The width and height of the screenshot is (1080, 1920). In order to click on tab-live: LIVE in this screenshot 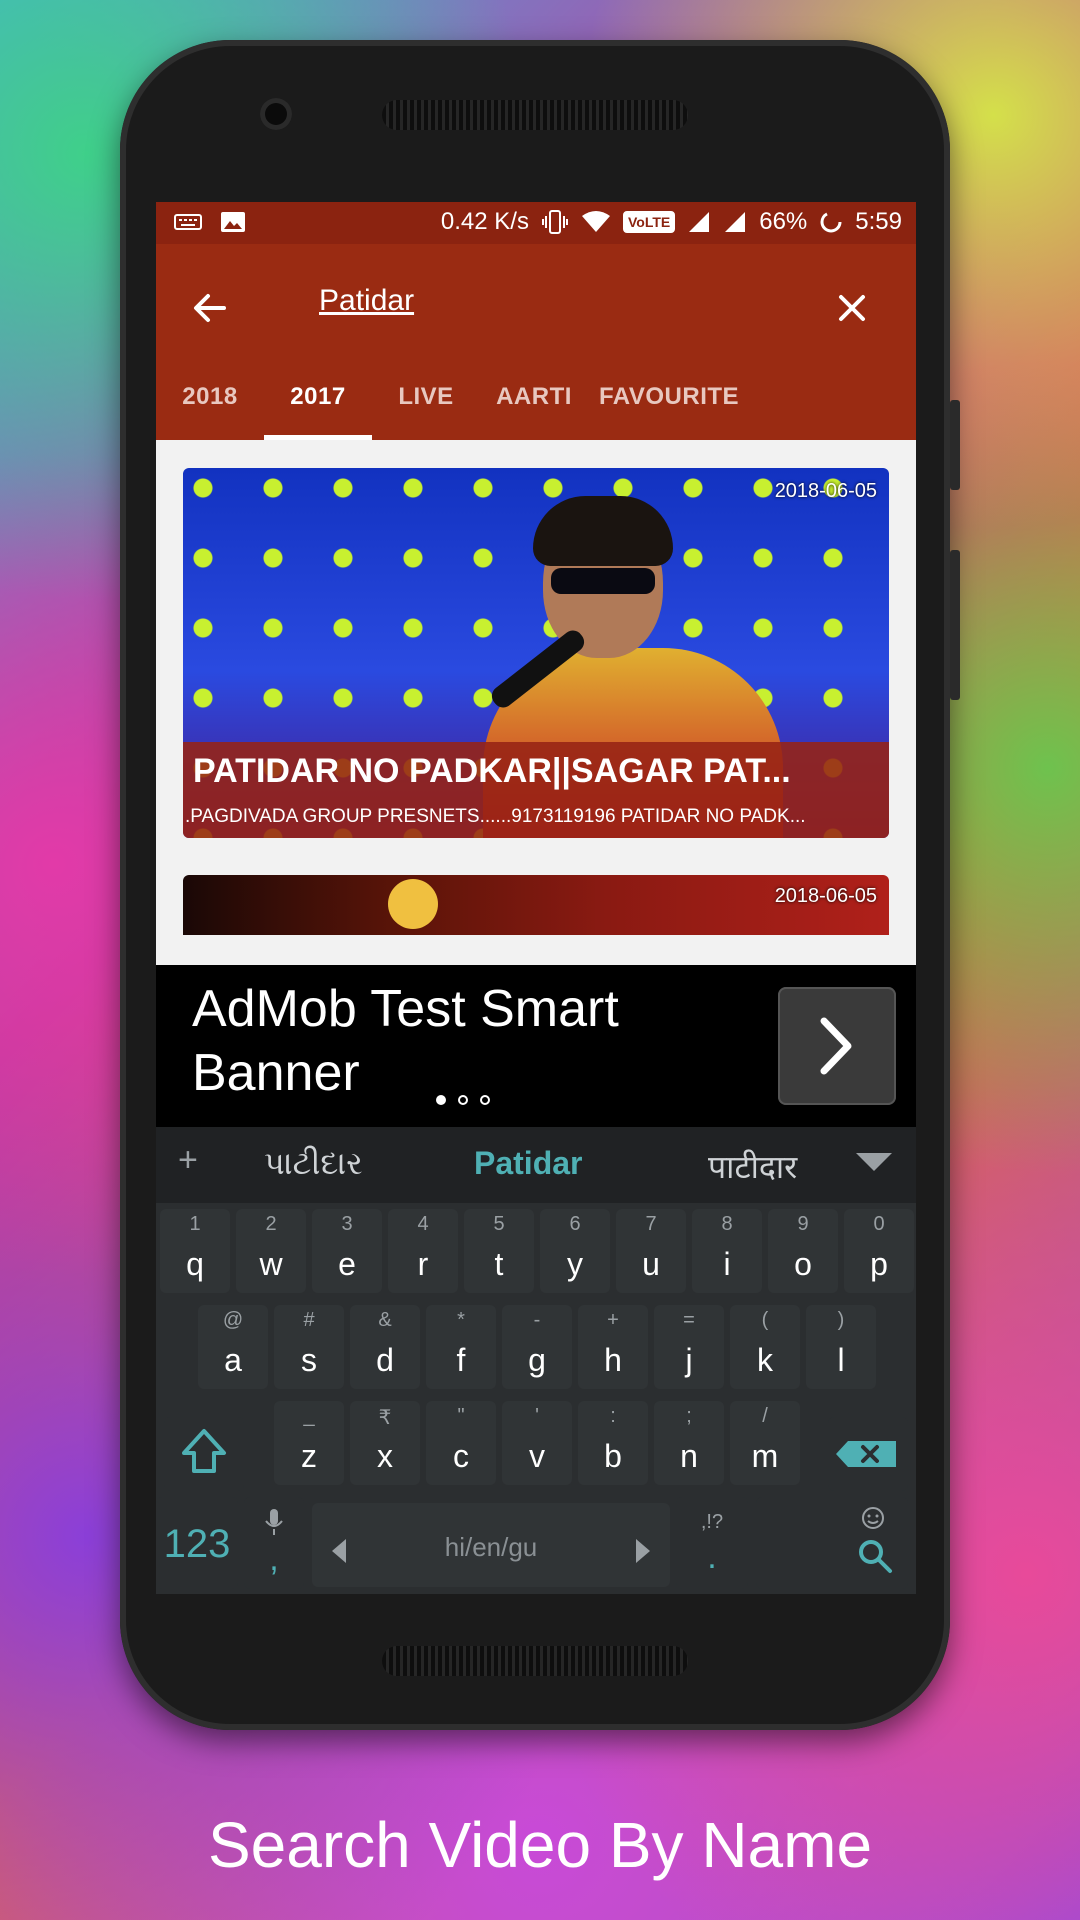, I will do `click(426, 397)`.